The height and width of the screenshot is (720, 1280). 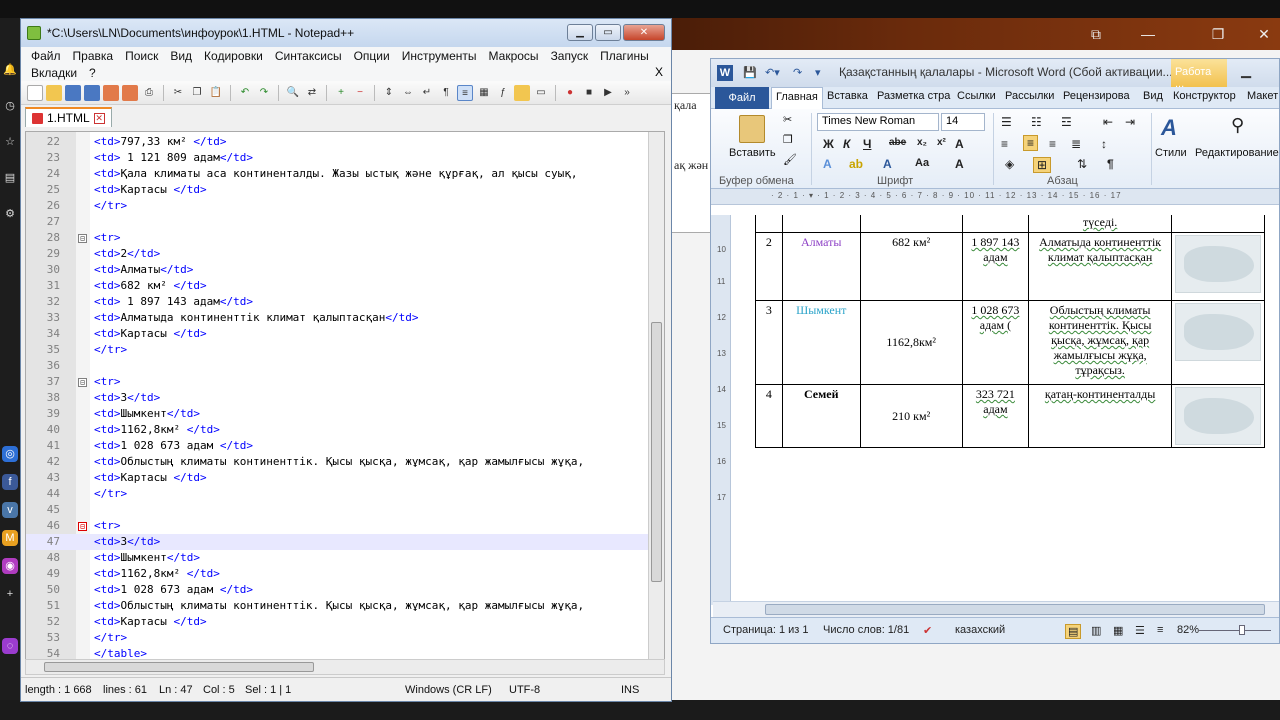 I want to click on record-macro-icon: ●, so click(x=570, y=93).